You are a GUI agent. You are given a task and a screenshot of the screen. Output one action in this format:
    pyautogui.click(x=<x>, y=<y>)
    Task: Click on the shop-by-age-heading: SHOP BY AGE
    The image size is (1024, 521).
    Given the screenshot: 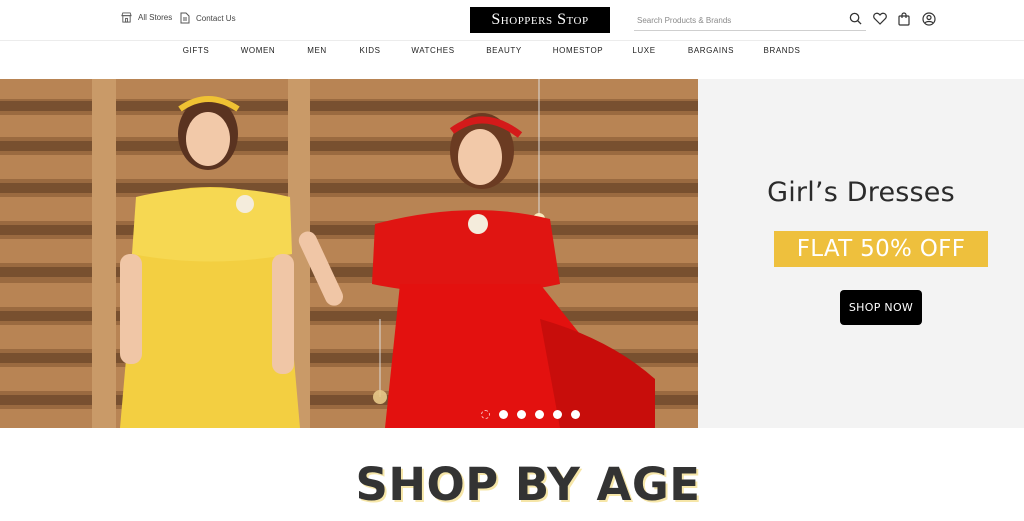 What is the action you would take?
    pyautogui.click(x=528, y=484)
    